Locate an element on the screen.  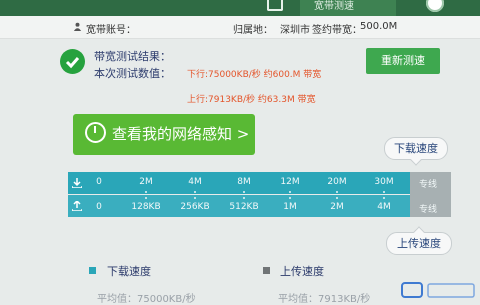
top-nav: 宽带测速 is located at coordinates (240, 8).